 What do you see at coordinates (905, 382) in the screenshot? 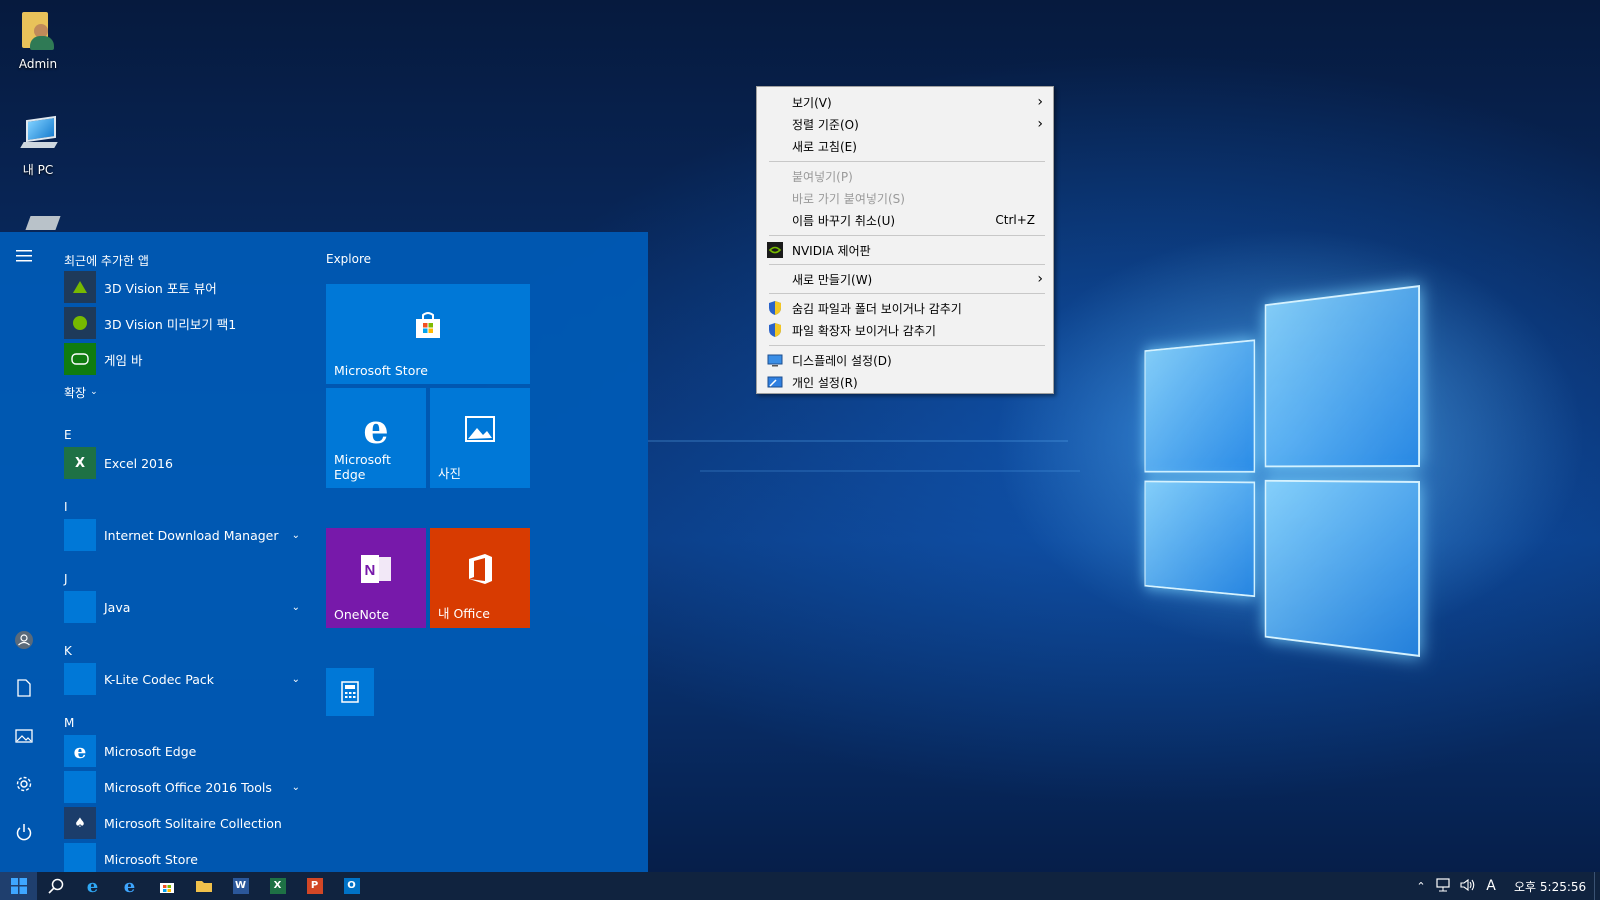
I see `menu-item-personalize: 개인 설정(R)` at bounding box center [905, 382].